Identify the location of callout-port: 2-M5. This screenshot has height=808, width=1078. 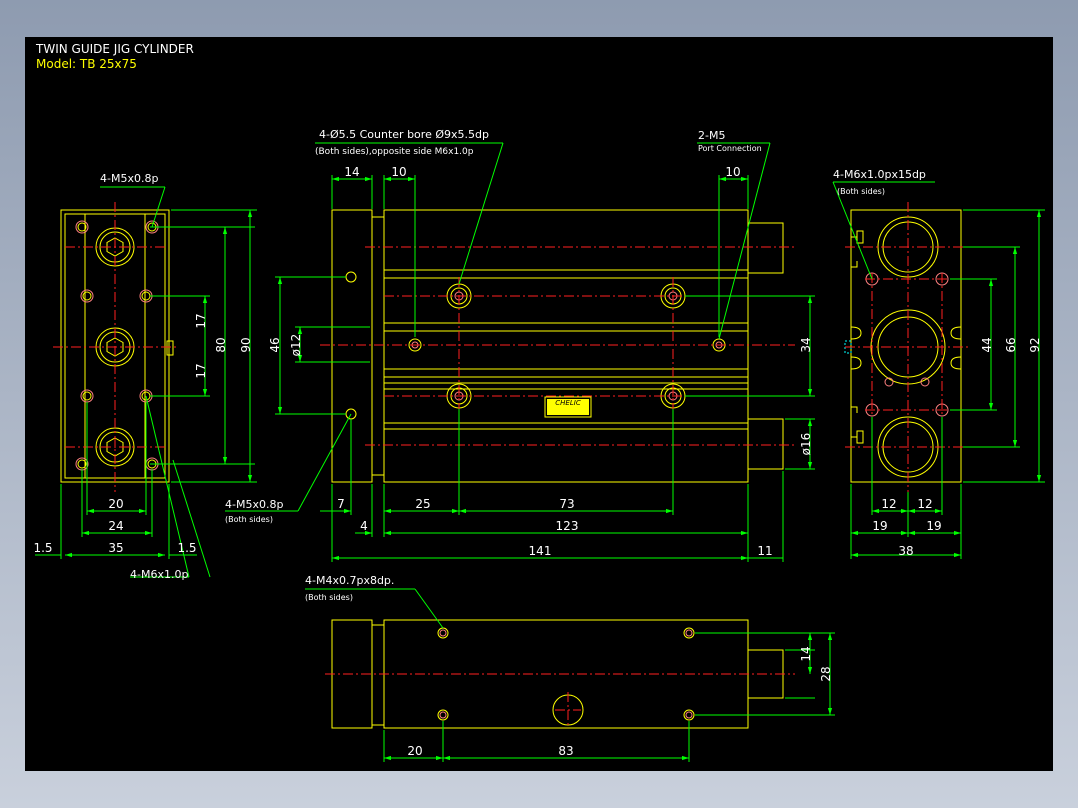
(711, 135).